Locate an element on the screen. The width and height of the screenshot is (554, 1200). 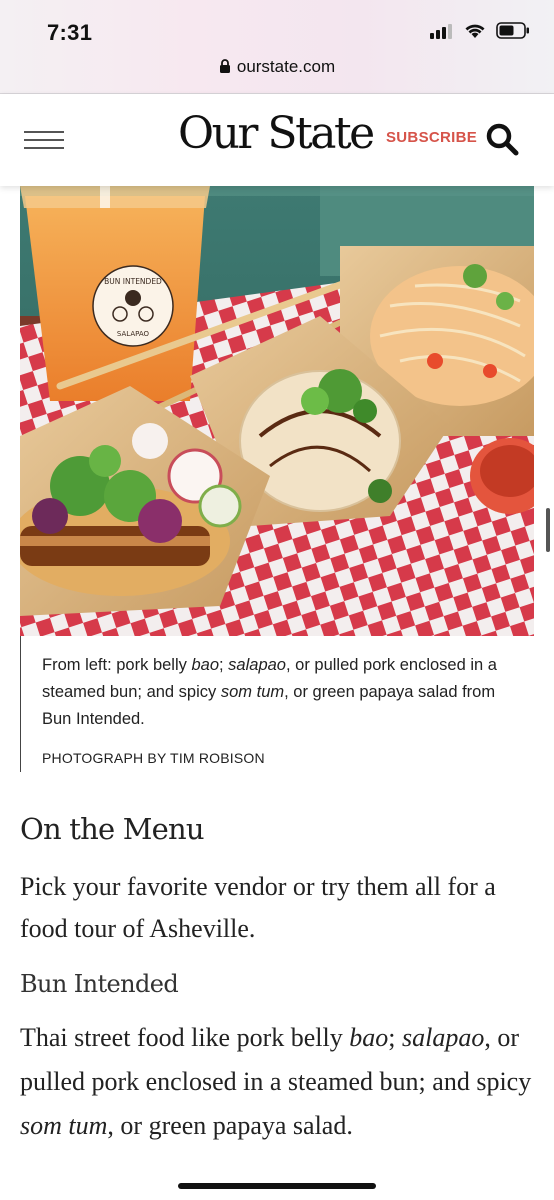
browser-chrome: 7:31 ourstate.com is located at coordinates (277, 47).